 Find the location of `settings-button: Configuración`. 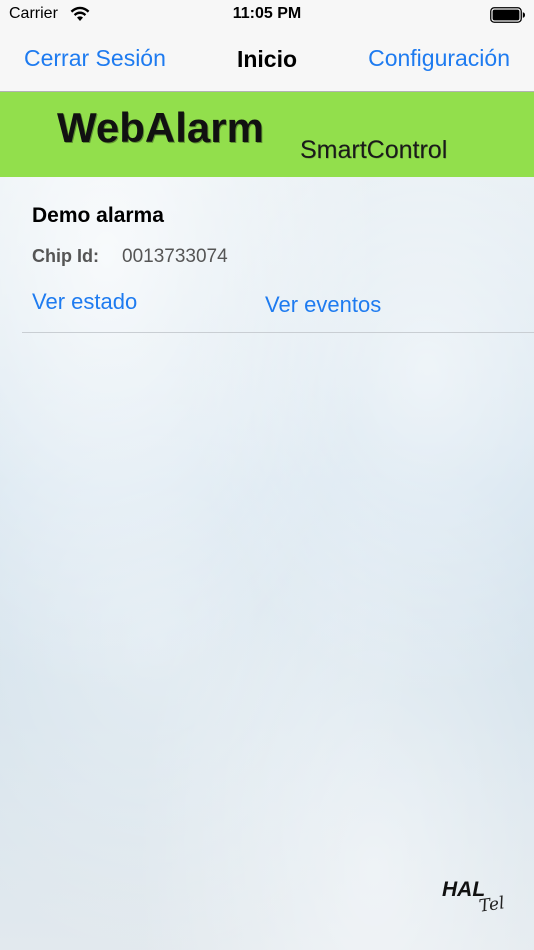

settings-button: Configuración is located at coordinates (439, 58).